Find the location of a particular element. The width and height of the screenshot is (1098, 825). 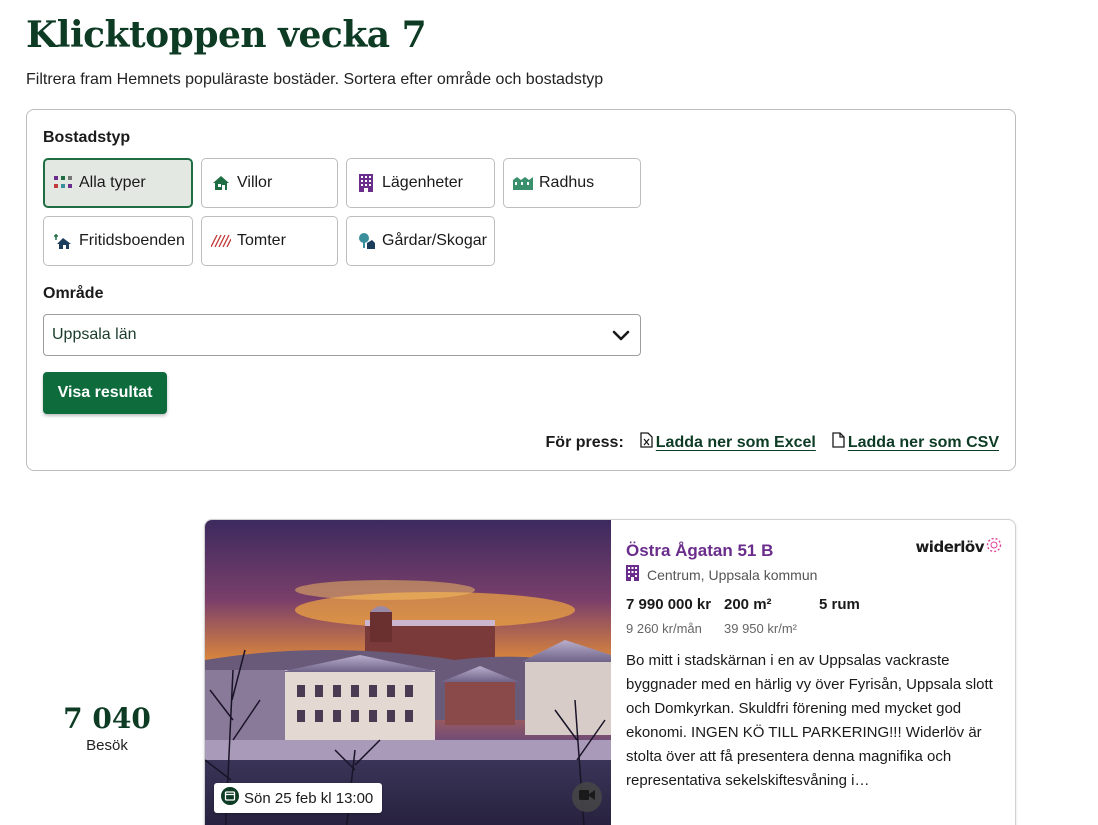

visit-count-value: 7 040 is located at coordinates (107, 718).